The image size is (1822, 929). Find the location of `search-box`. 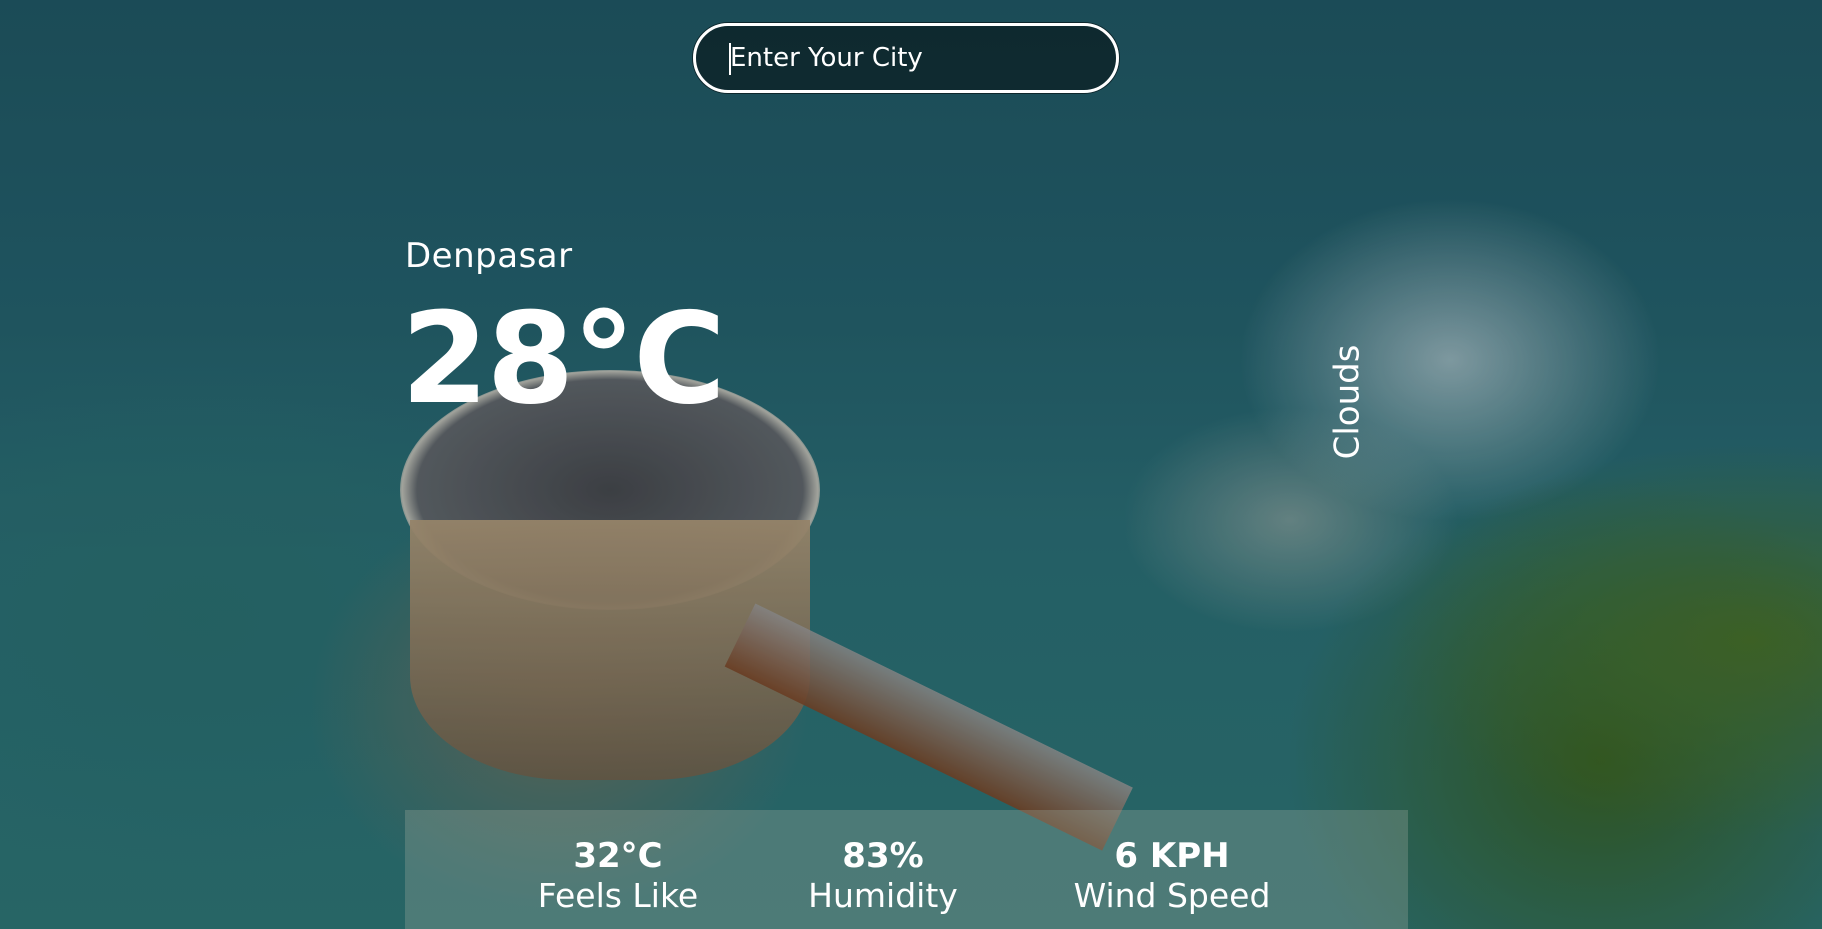

search-box is located at coordinates (906, 58).